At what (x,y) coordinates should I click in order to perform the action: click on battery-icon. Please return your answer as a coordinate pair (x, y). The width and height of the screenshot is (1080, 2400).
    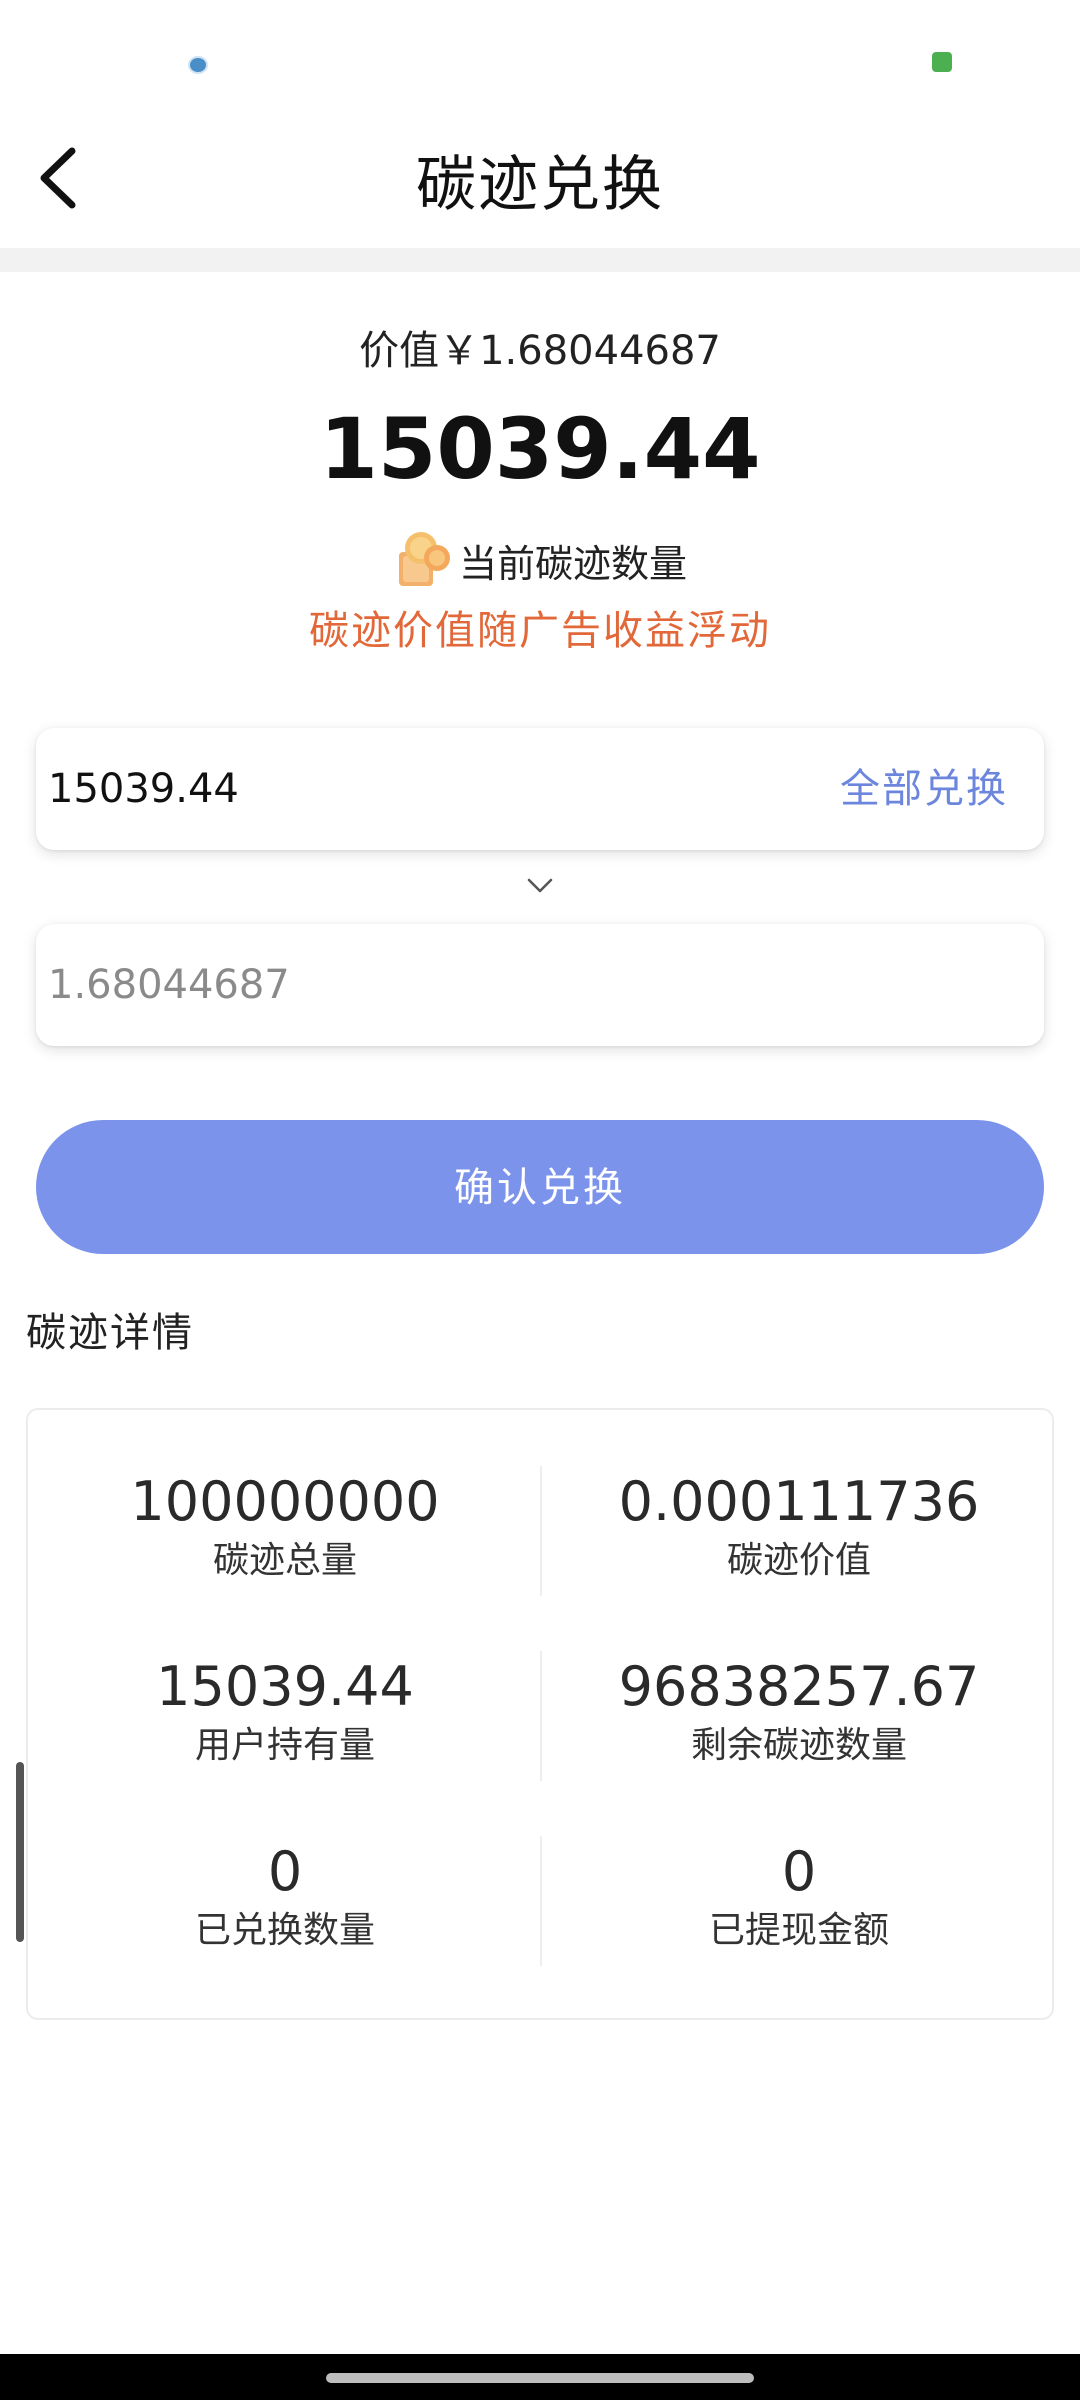
    Looking at the image, I should click on (942, 62).